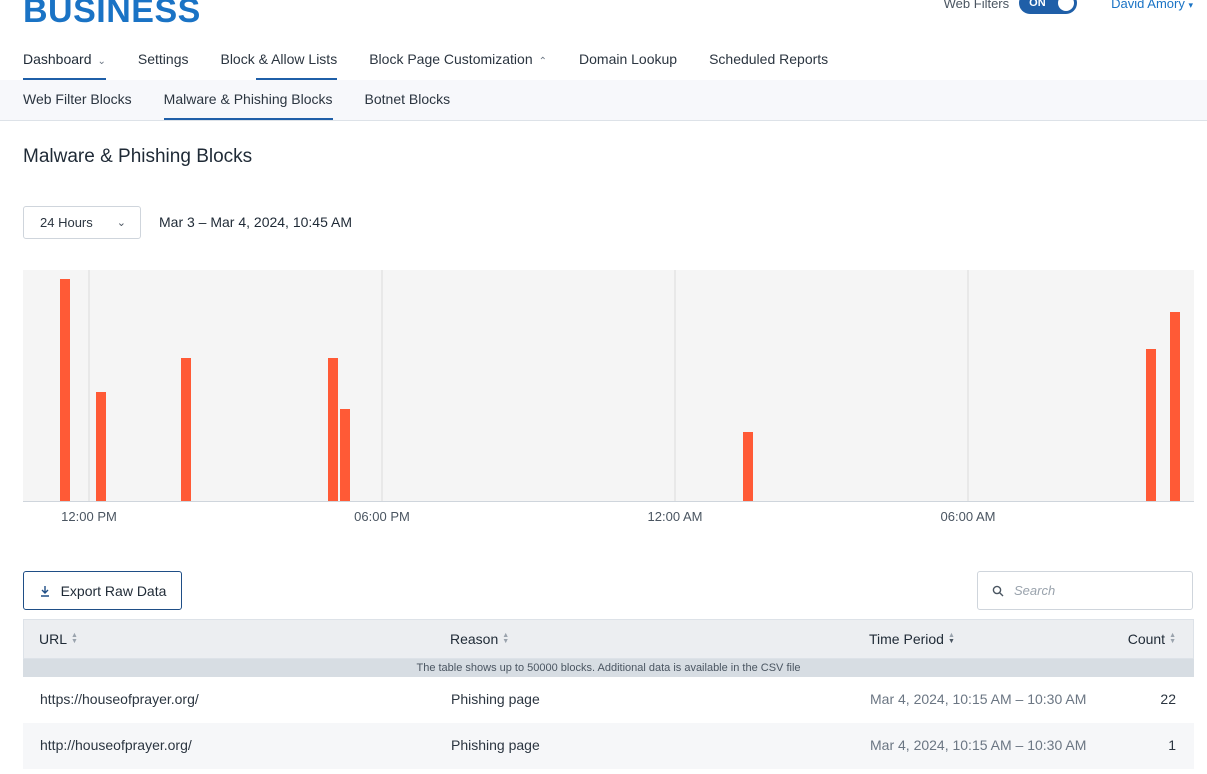 This screenshot has height=774, width=1207. Describe the element at coordinates (451, 59) in the screenshot. I see `nav-block-page-customization-label: Block Page Customization` at that location.